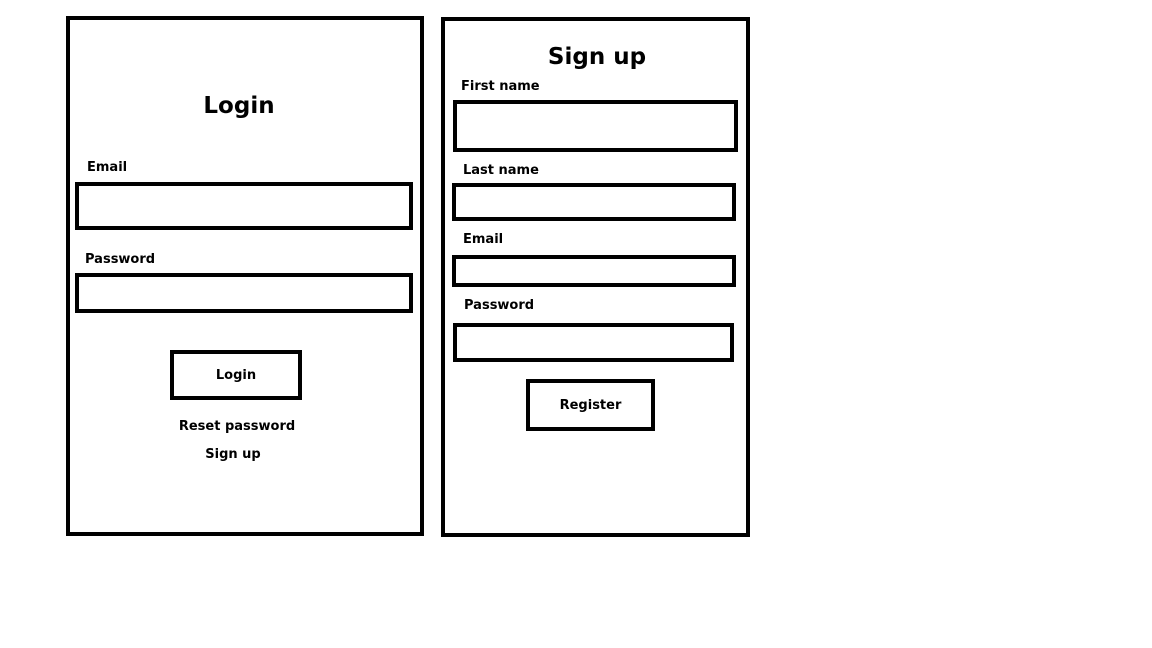 The image size is (1152, 648). Describe the element at coordinates (107, 167) in the screenshot. I see `login-email-label: Email` at that location.